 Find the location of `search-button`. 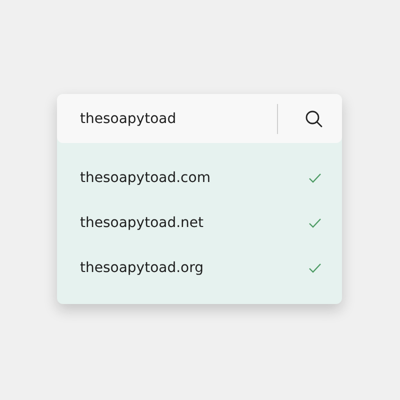

search-button is located at coordinates (314, 118).